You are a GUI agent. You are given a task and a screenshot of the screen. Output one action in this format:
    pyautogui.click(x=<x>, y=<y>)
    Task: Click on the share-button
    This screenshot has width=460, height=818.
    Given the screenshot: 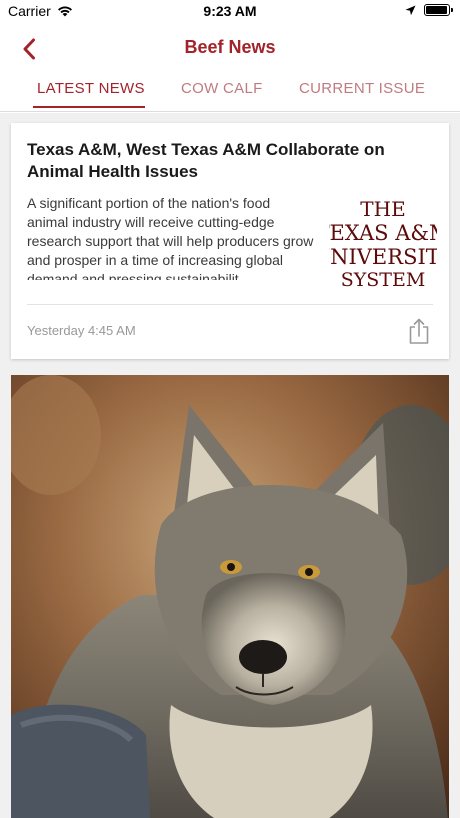 What is the action you would take?
    pyautogui.click(x=419, y=331)
    